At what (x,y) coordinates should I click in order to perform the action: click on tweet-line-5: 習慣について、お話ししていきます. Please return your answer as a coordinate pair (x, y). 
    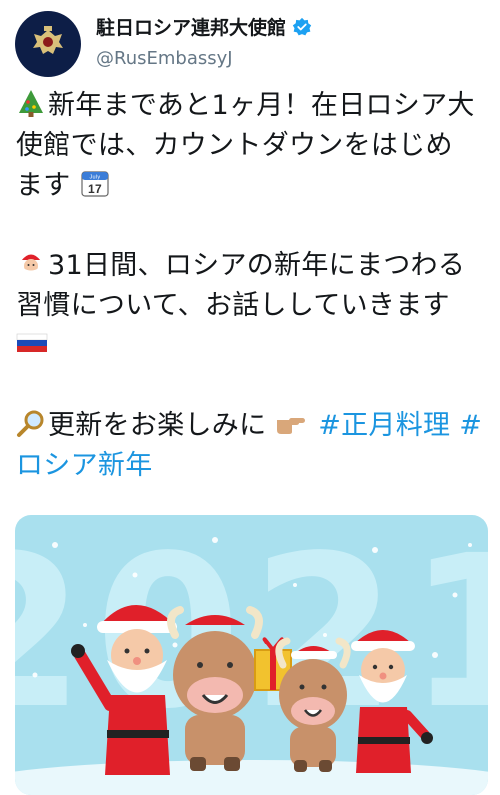
    Looking at the image, I should click on (233, 305).